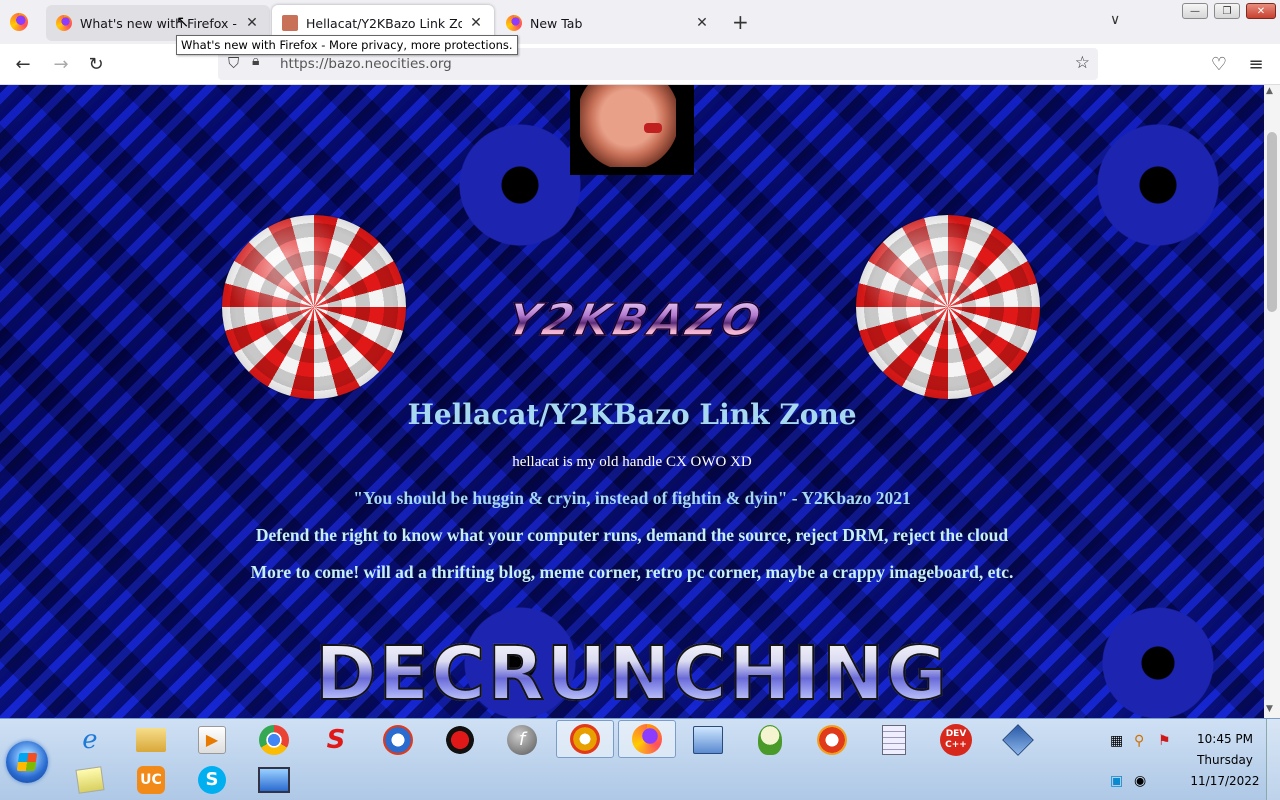 This screenshot has height=800, width=1280. Describe the element at coordinates (956, 740) in the screenshot. I see `dev-cpp-icon: DEV C++` at that location.